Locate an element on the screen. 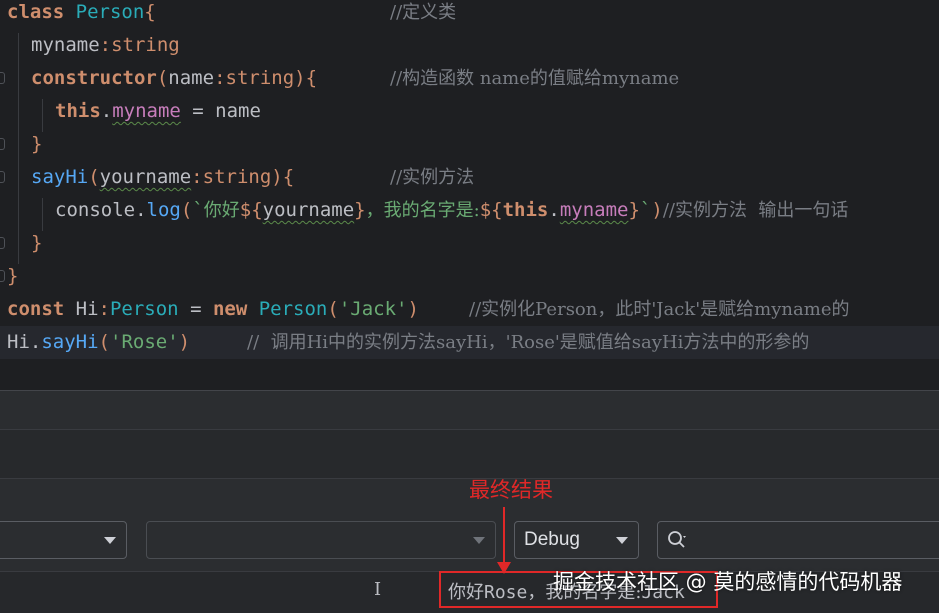  code-line-9: } is located at coordinates (13, 276).